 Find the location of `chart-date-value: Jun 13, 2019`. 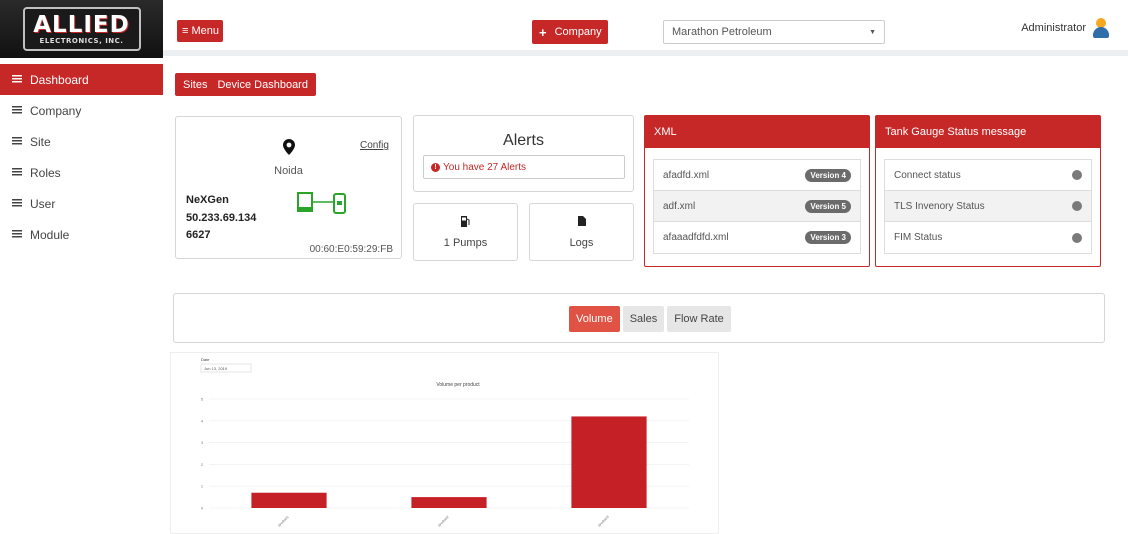

chart-date-value: Jun 13, 2019 is located at coordinates (216, 368).